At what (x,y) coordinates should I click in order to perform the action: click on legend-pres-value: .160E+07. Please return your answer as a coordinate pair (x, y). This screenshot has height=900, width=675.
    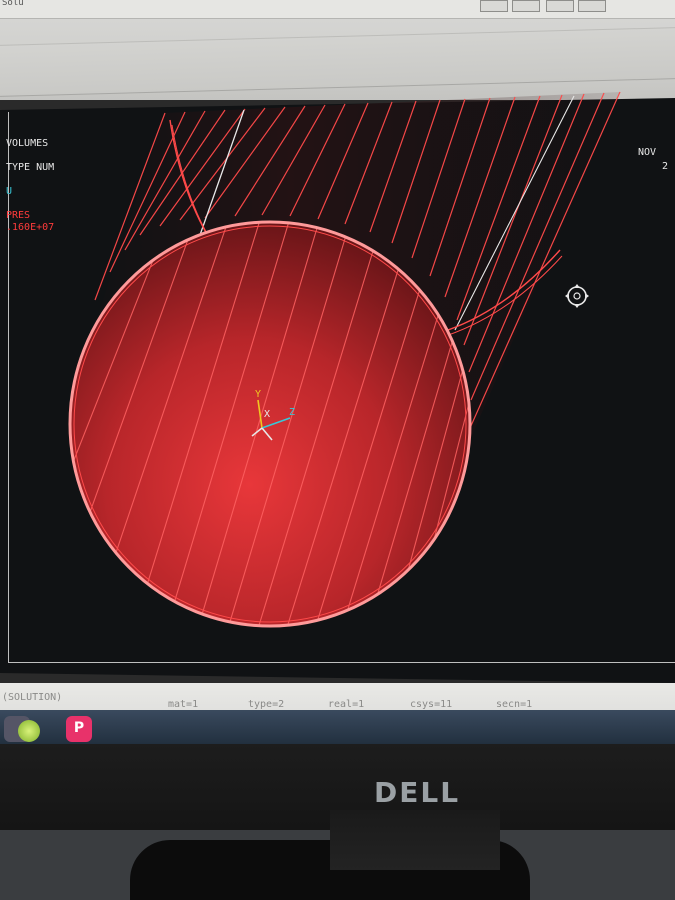
    Looking at the image, I should click on (30, 227).